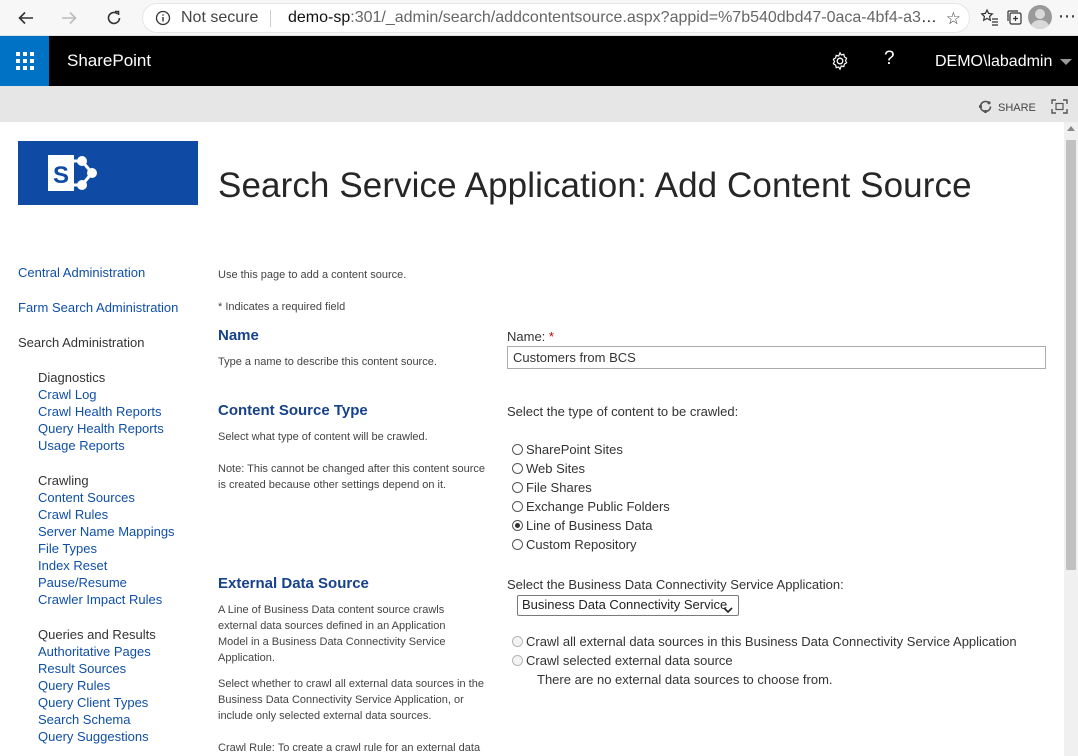 The image size is (1078, 756). I want to click on radio-exchange-public-folders: Exchange Public Folders, so click(591, 506).